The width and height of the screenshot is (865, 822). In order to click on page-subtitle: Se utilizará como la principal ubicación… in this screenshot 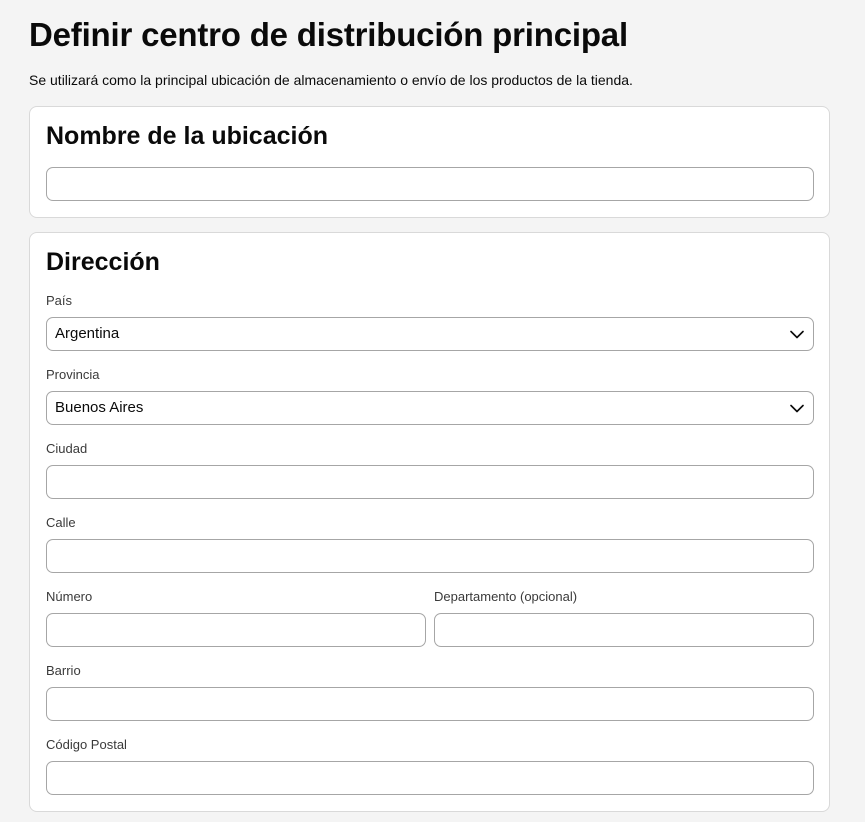, I will do `click(331, 80)`.